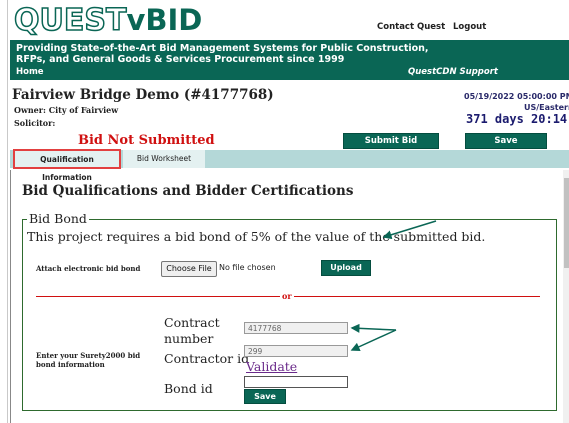 Image resolution: width=569 pixels, height=423 pixels. What do you see at coordinates (393, 285) in the screenshot?
I see `annotation-arrows` at bounding box center [393, 285].